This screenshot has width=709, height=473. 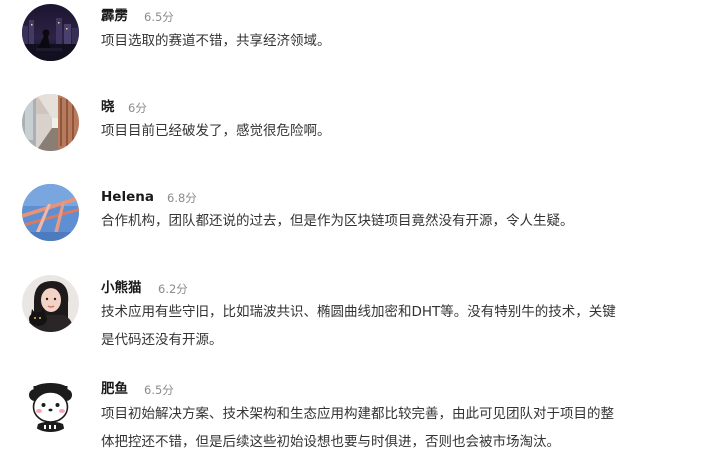 What do you see at coordinates (330, 442) in the screenshot?
I see `comment-text-line: 体把控还不错，但是后续这些初始设想也要与时俱进，否则也会被市场淘汰。` at bounding box center [330, 442].